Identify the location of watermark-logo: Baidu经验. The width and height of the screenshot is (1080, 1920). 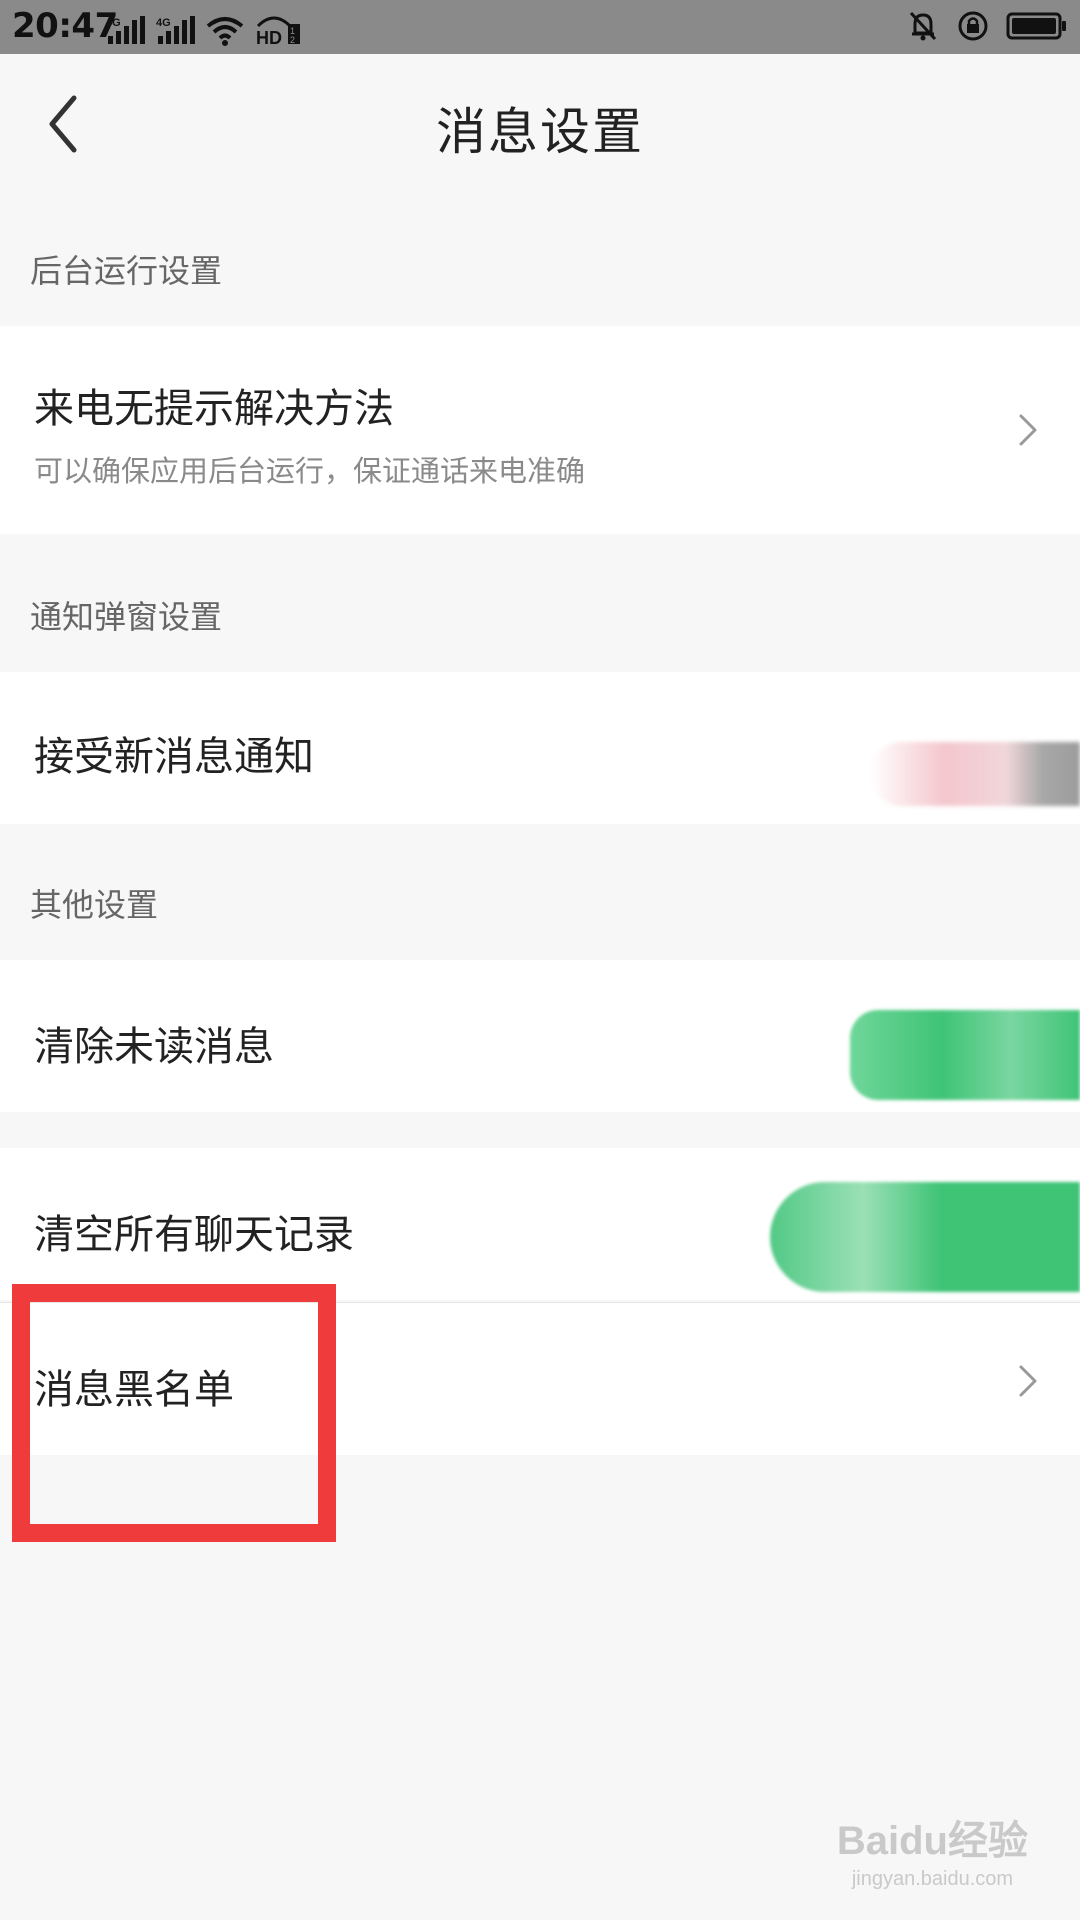
(932, 1841).